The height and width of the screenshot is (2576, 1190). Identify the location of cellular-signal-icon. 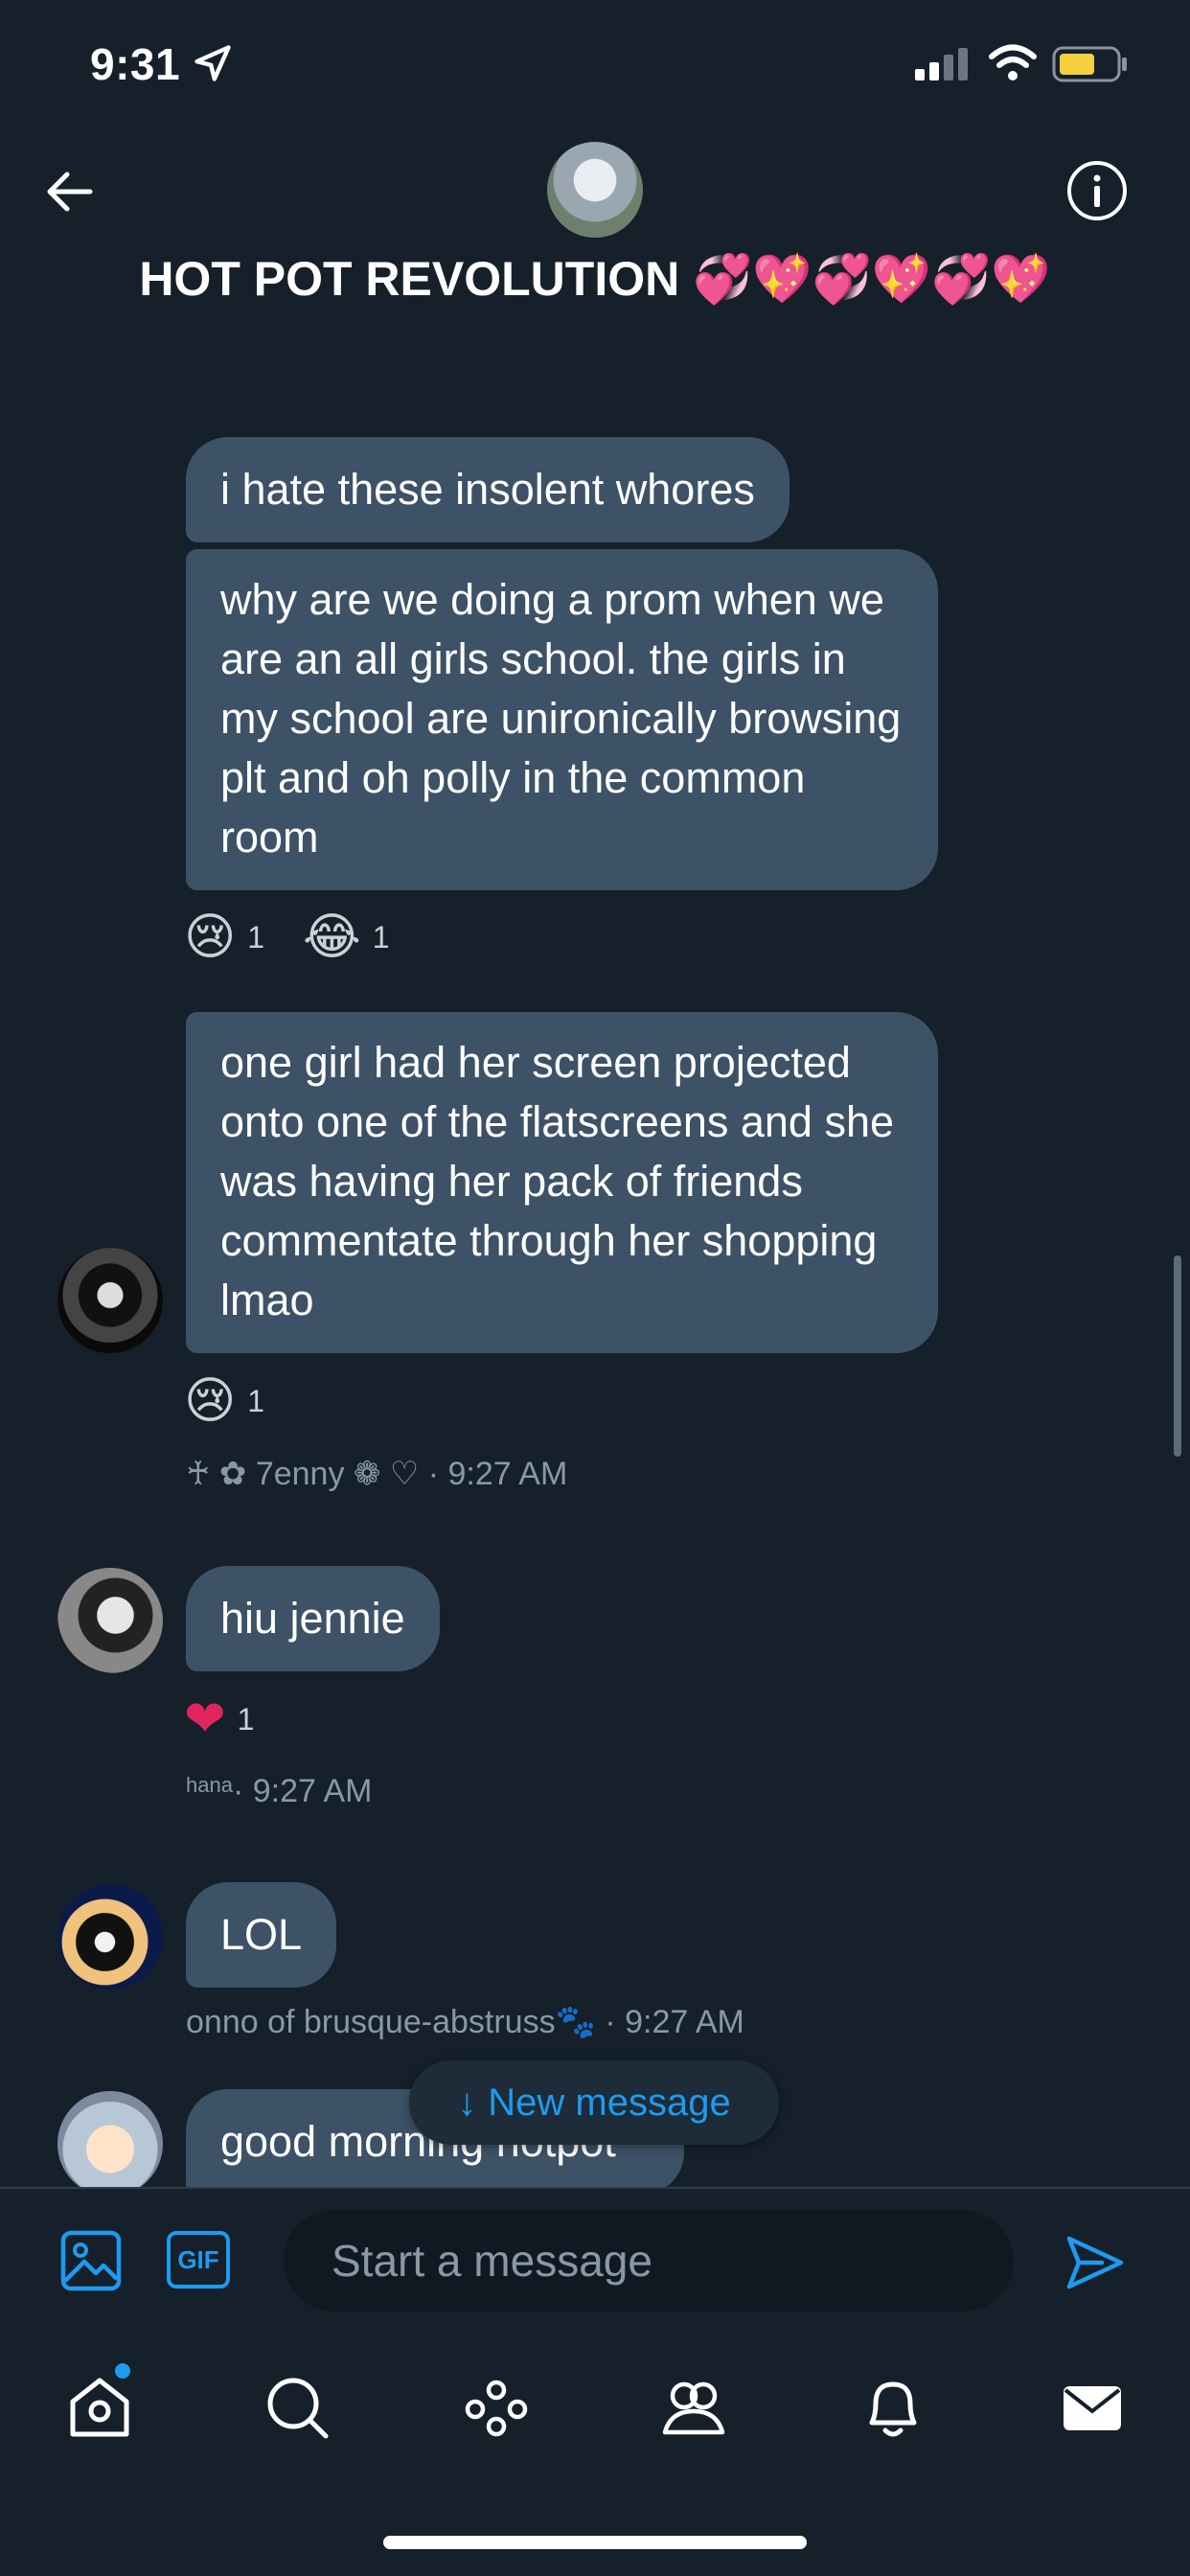
(942, 64).